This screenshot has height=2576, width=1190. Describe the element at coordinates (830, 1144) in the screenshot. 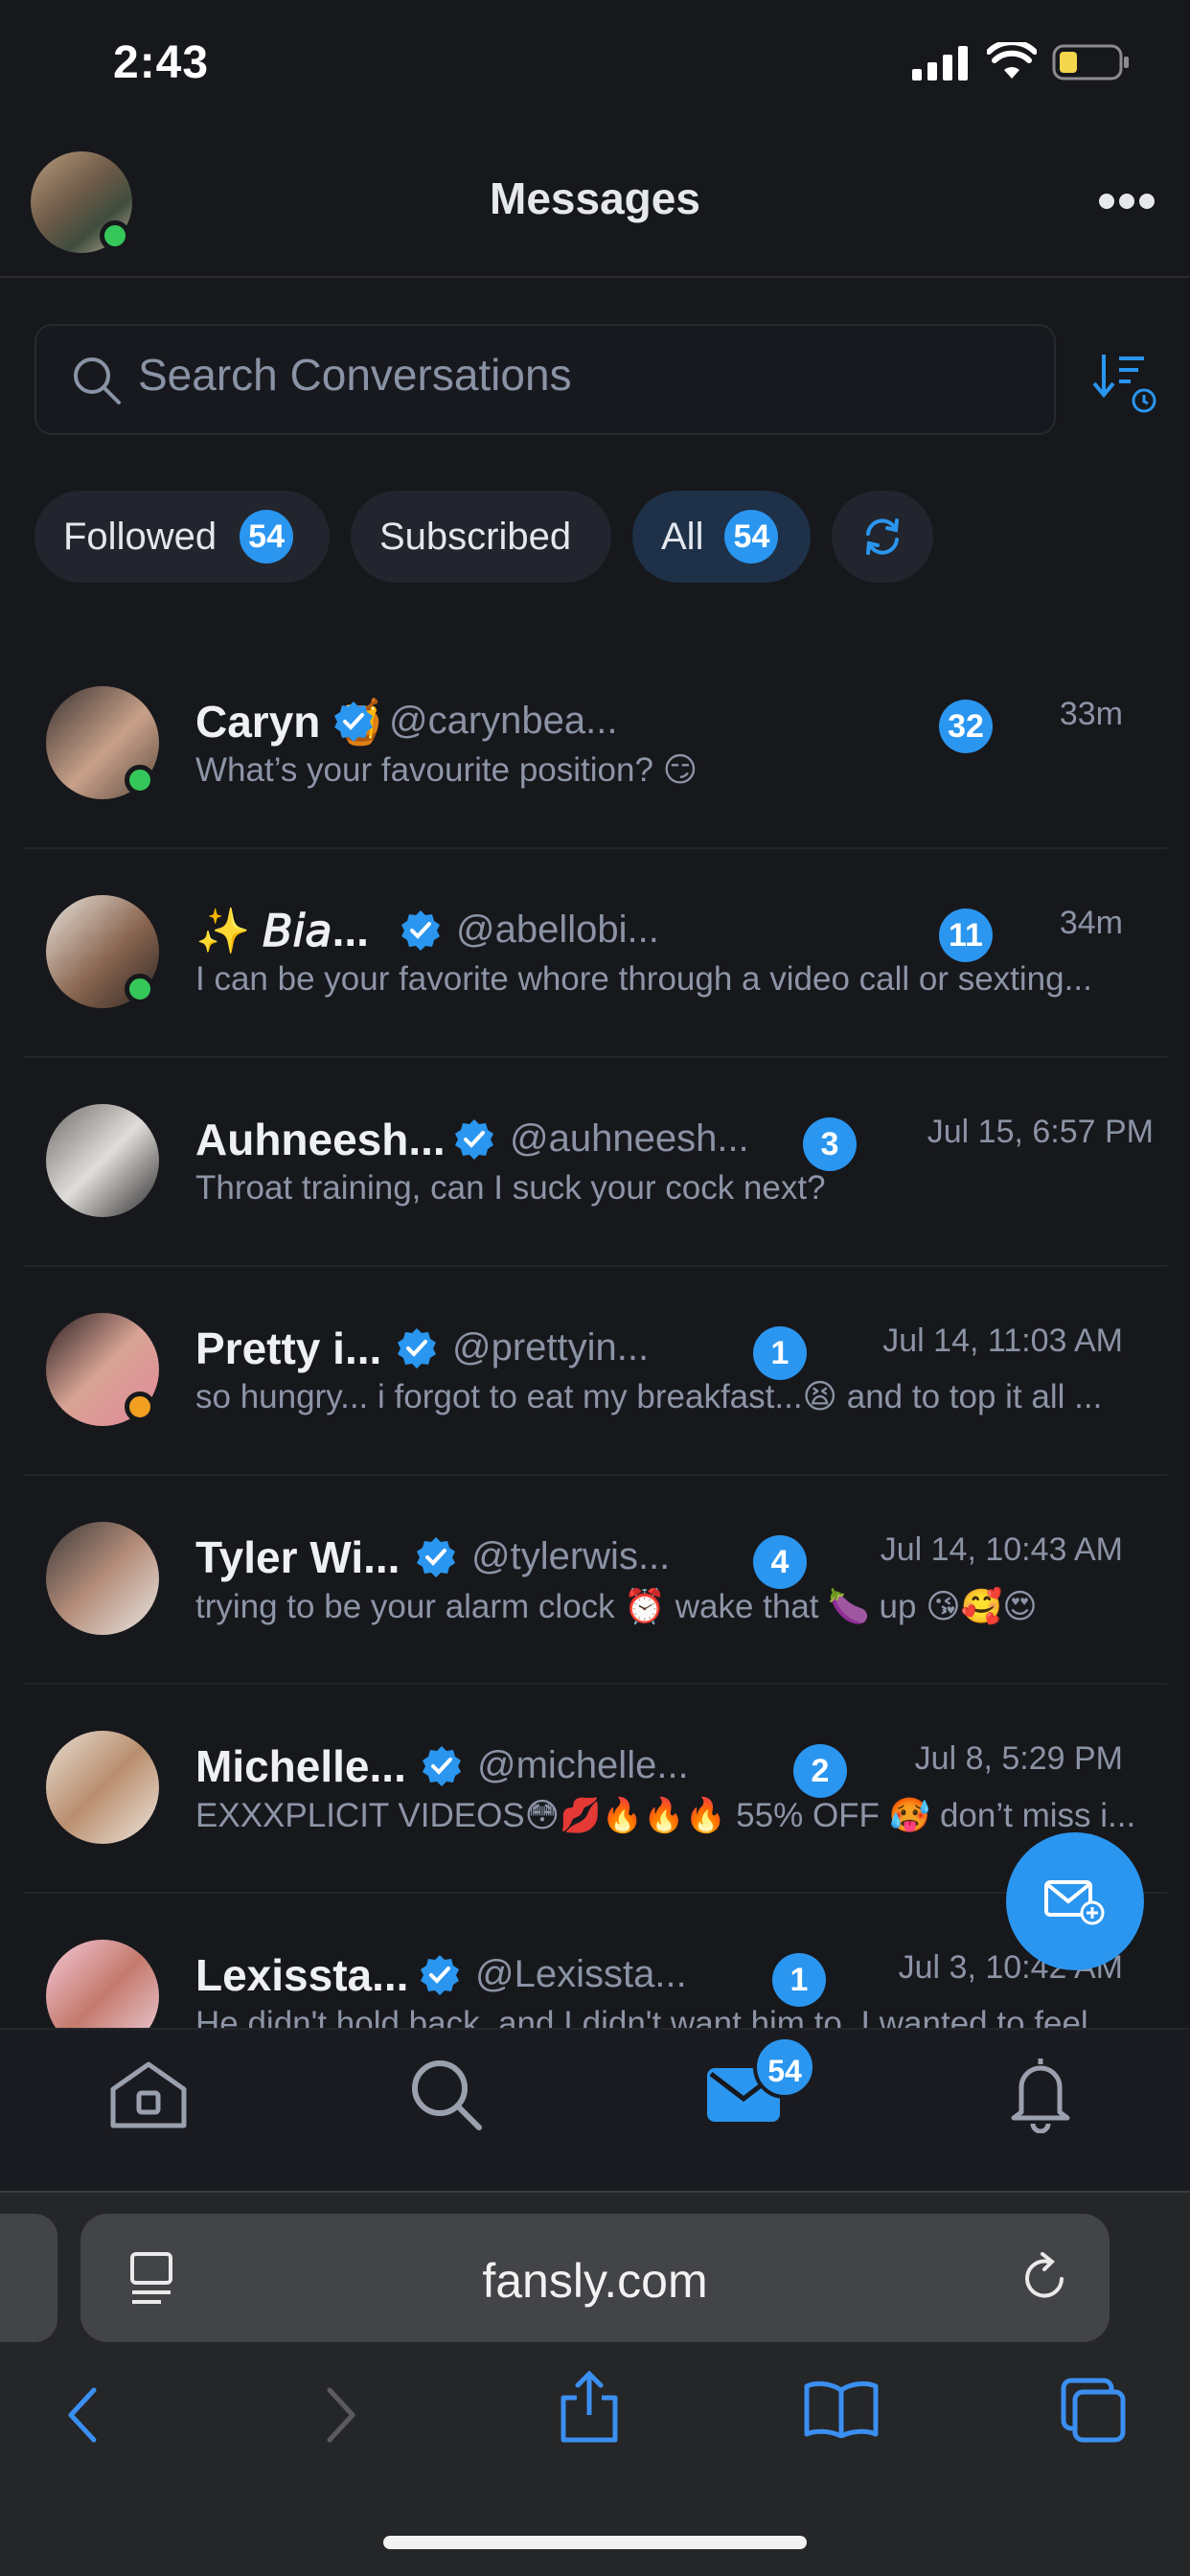

I see `unread-count-badge: 3` at that location.